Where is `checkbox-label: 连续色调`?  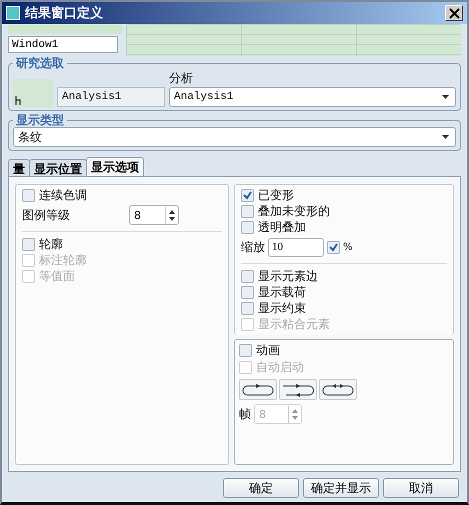 checkbox-label: 连续色调 is located at coordinates (63, 195).